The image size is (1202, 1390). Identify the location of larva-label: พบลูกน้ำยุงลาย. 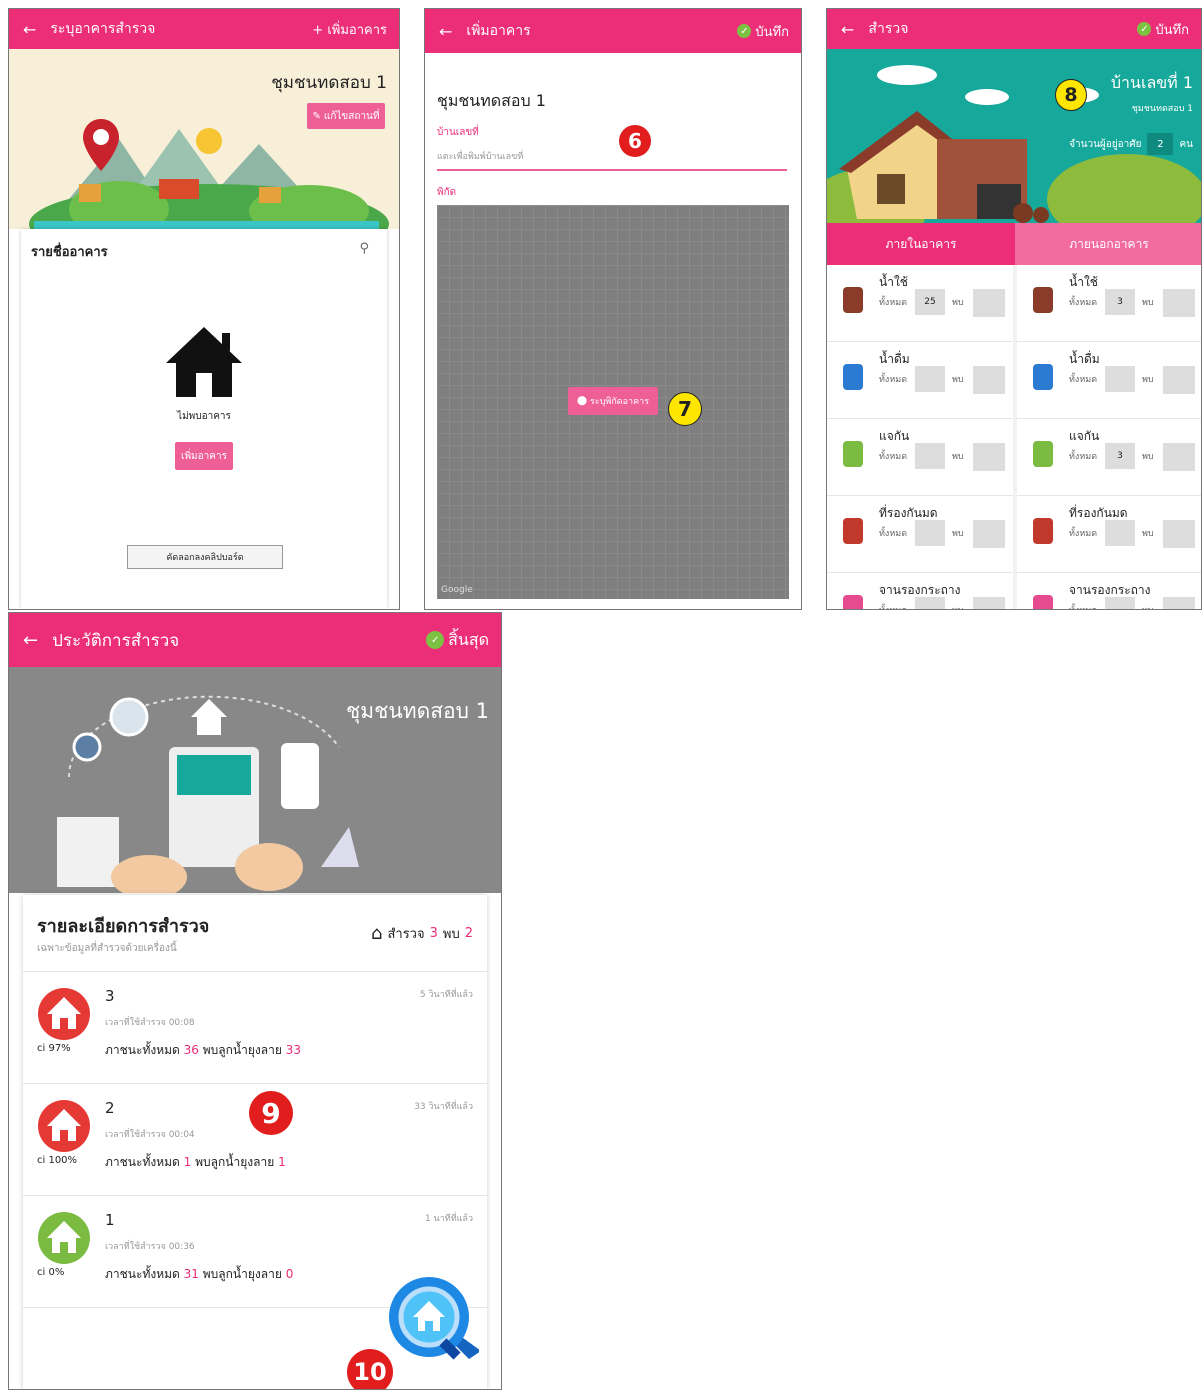
(242, 1050).